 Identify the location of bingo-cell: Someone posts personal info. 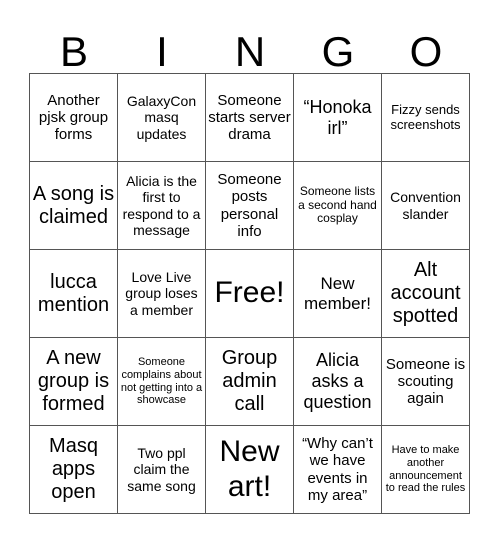
(250, 206).